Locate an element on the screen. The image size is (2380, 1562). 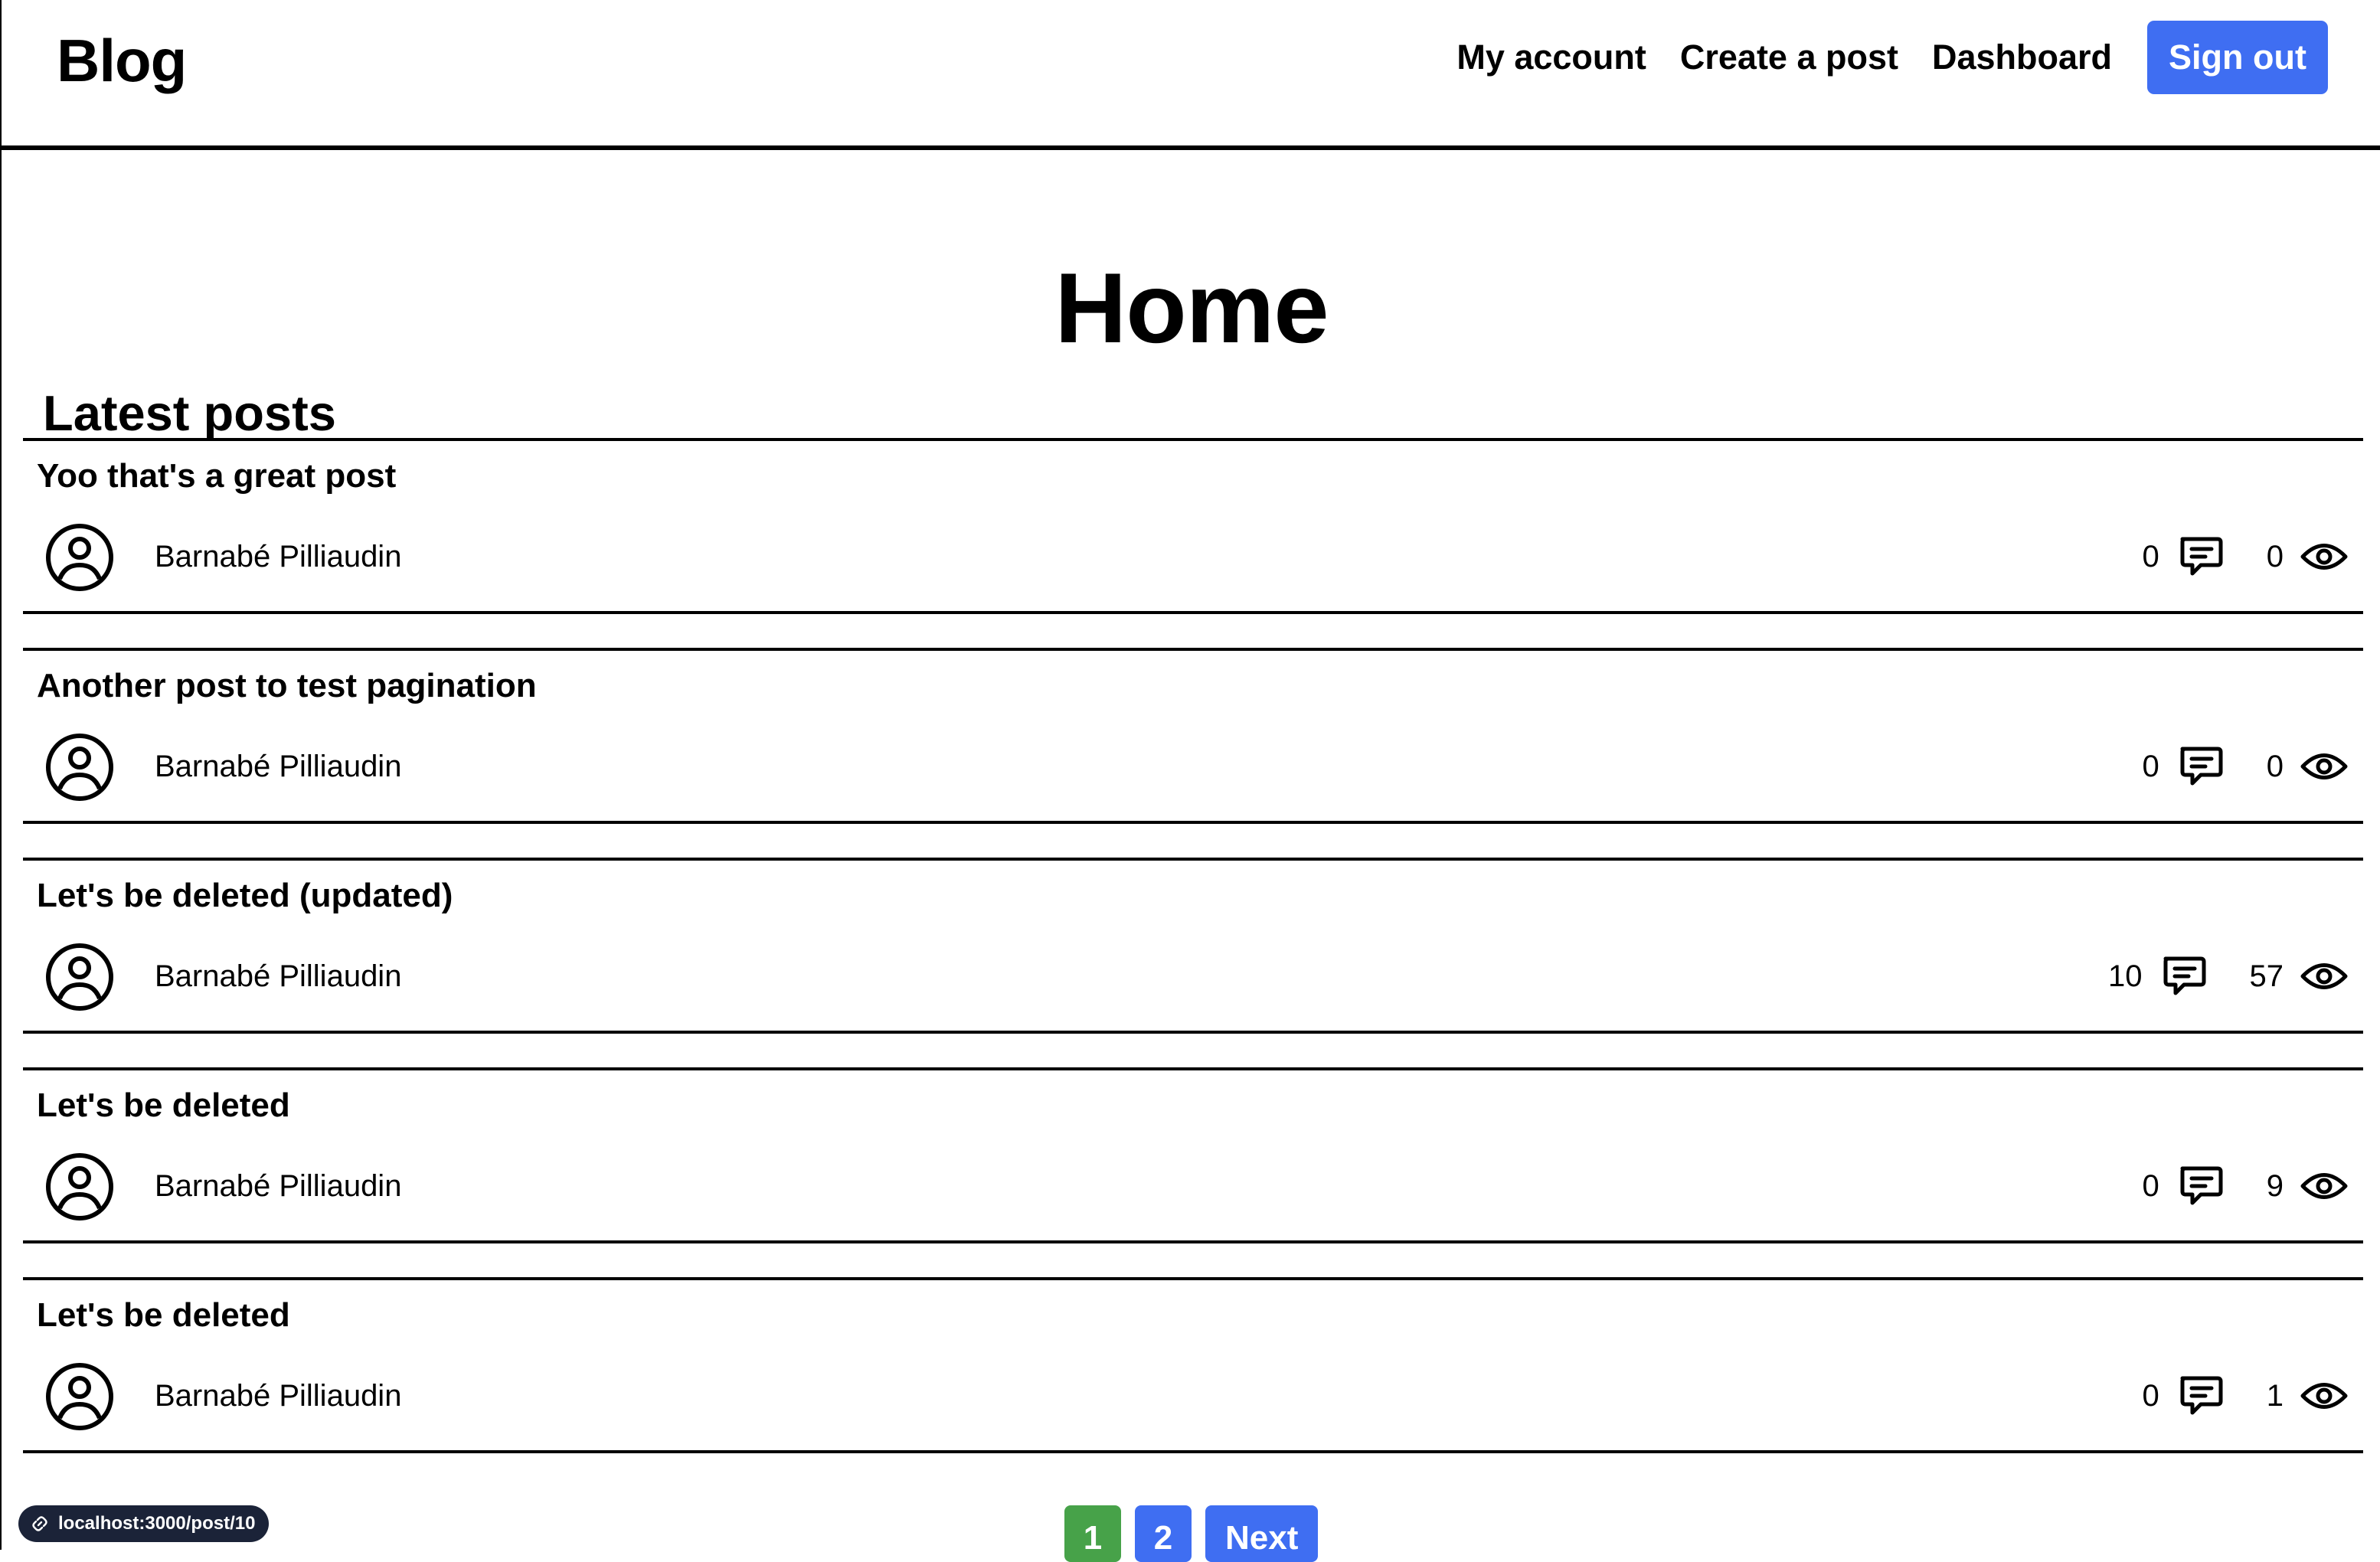
post-stats: 0 9 is located at coordinates (2246, 1186).